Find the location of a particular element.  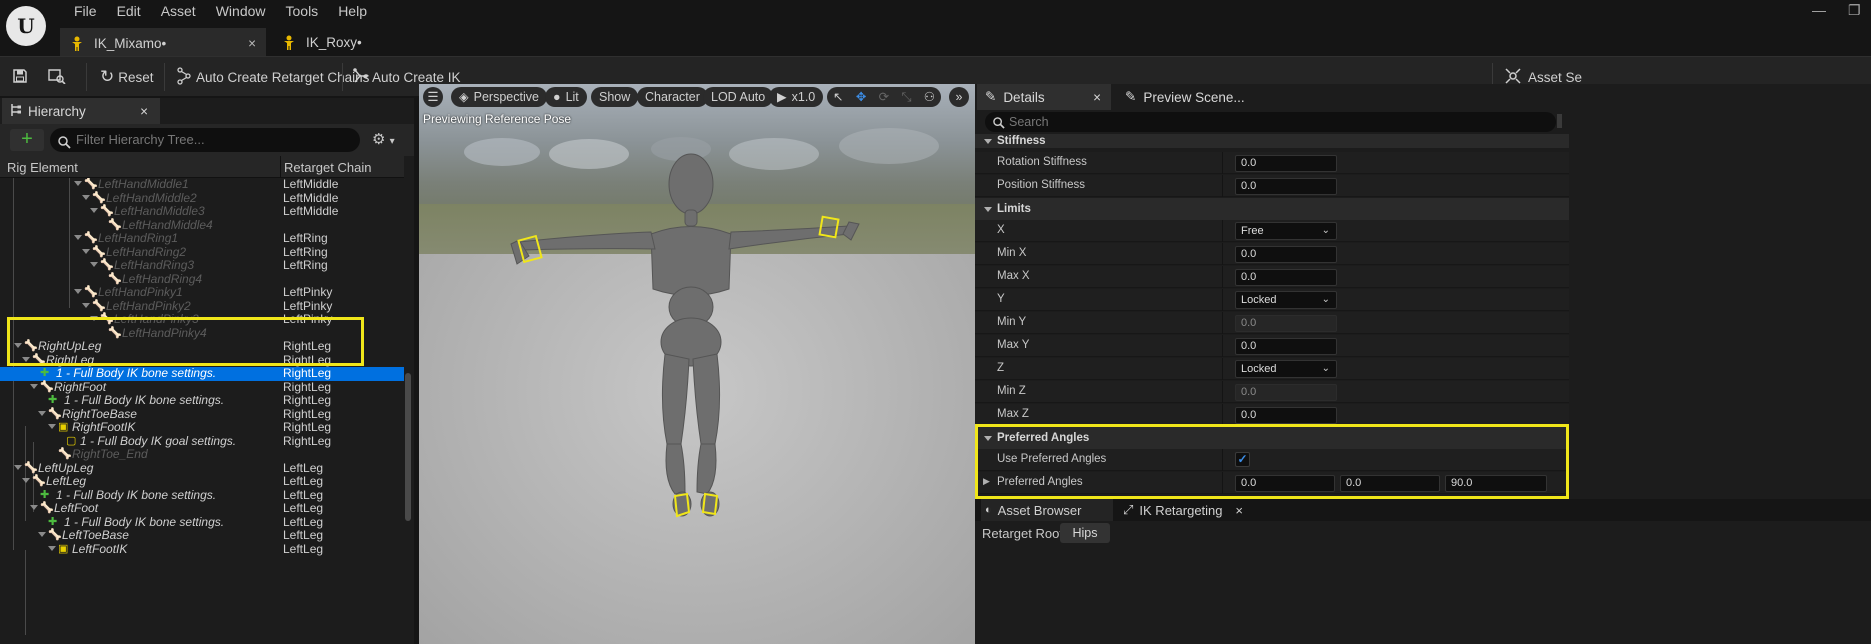

tree-row: 🦴 LeftHandMiddle2 LeftMiddle is located at coordinates (202, 198).